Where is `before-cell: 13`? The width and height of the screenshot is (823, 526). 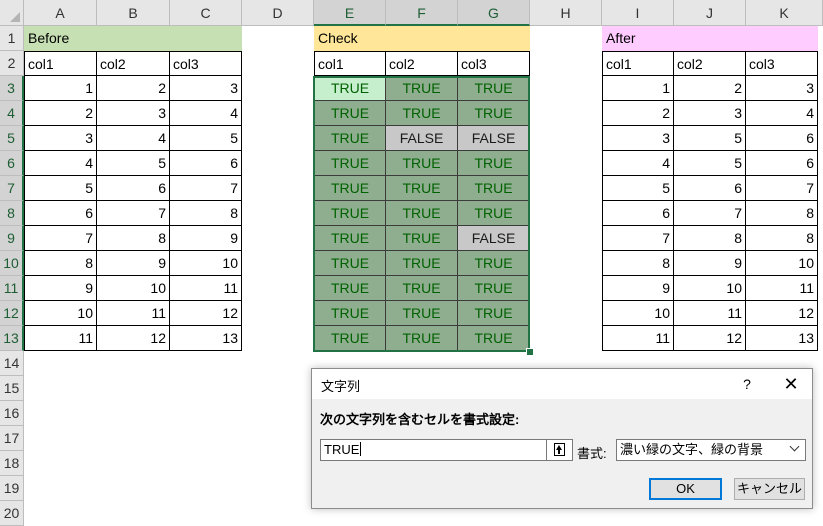
before-cell: 13 is located at coordinates (206, 338).